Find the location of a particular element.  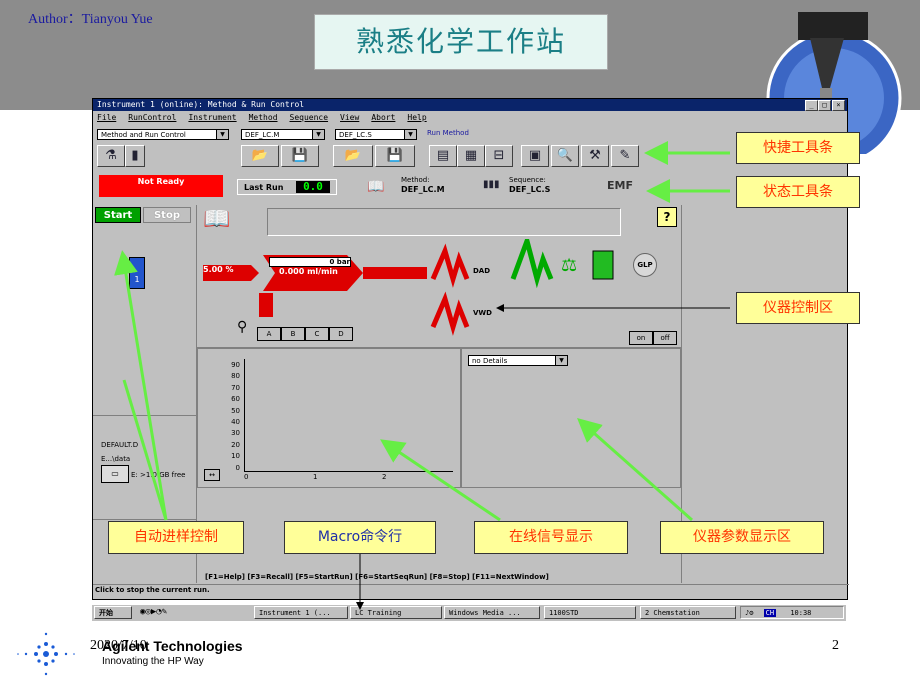

quick-launch-icons: ◉◎▶◔✎ is located at coordinates (153, 612).